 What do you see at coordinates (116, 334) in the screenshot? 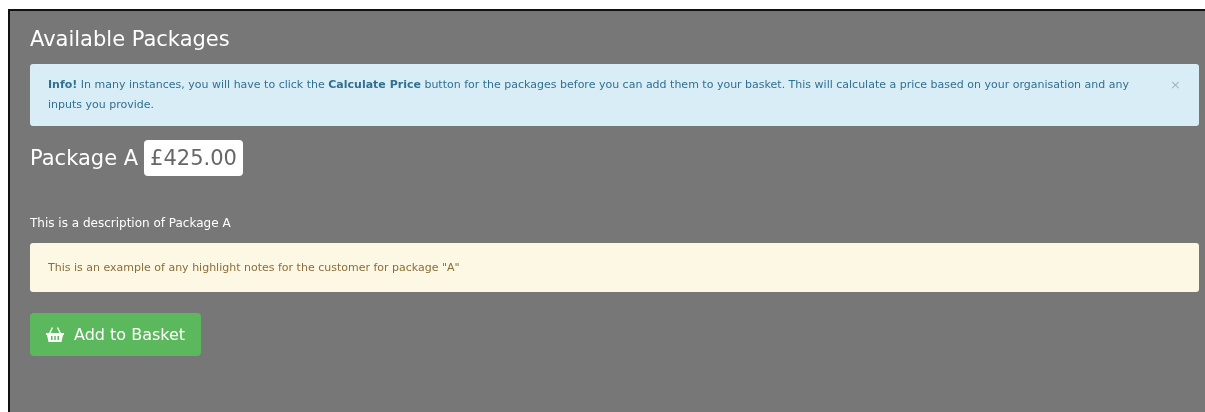
I see `add-to-basket-button: Add to Basket` at bounding box center [116, 334].